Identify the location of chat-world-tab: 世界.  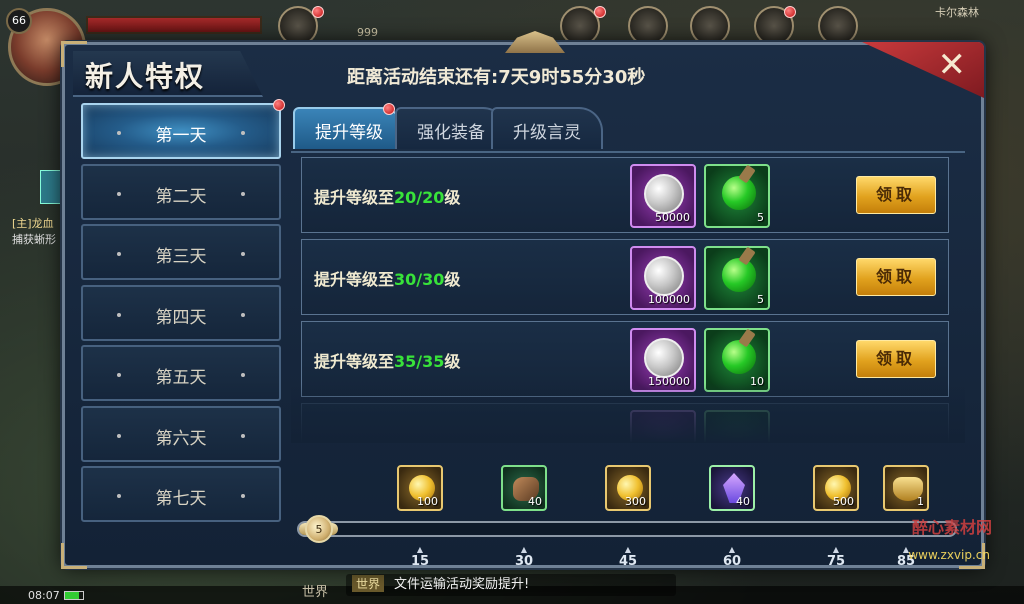
(315, 590).